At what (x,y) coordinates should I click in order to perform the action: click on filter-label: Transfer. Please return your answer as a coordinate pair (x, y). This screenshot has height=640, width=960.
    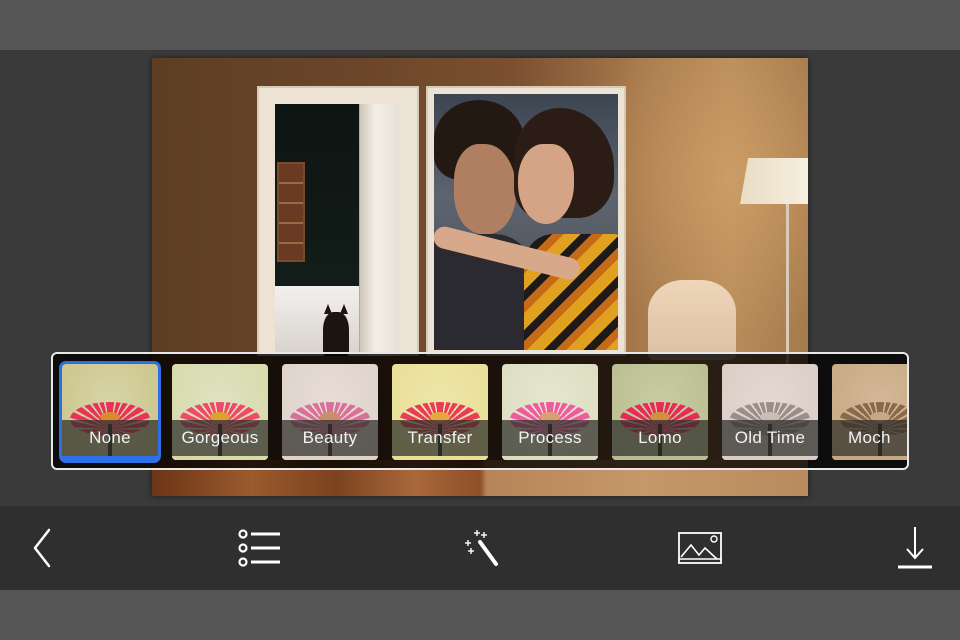
    Looking at the image, I should click on (440, 437).